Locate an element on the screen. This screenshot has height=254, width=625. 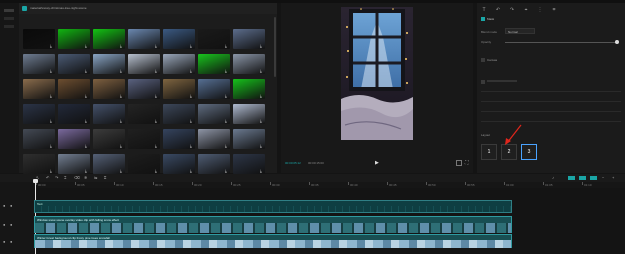
preview-axis-toggle is located at coordinates (593, 178).